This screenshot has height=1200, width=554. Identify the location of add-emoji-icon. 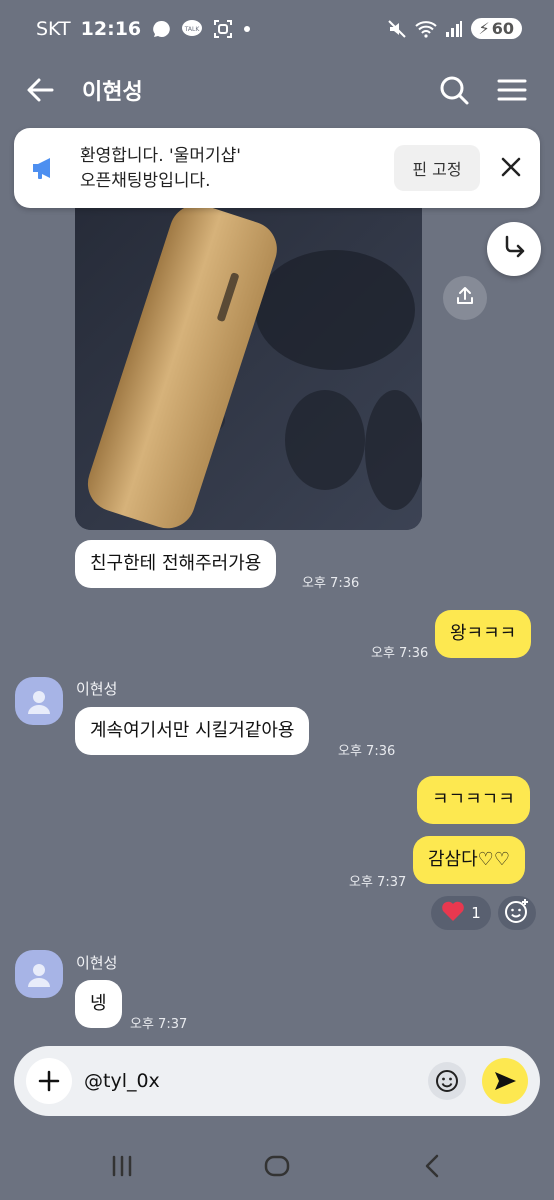
(517, 913).